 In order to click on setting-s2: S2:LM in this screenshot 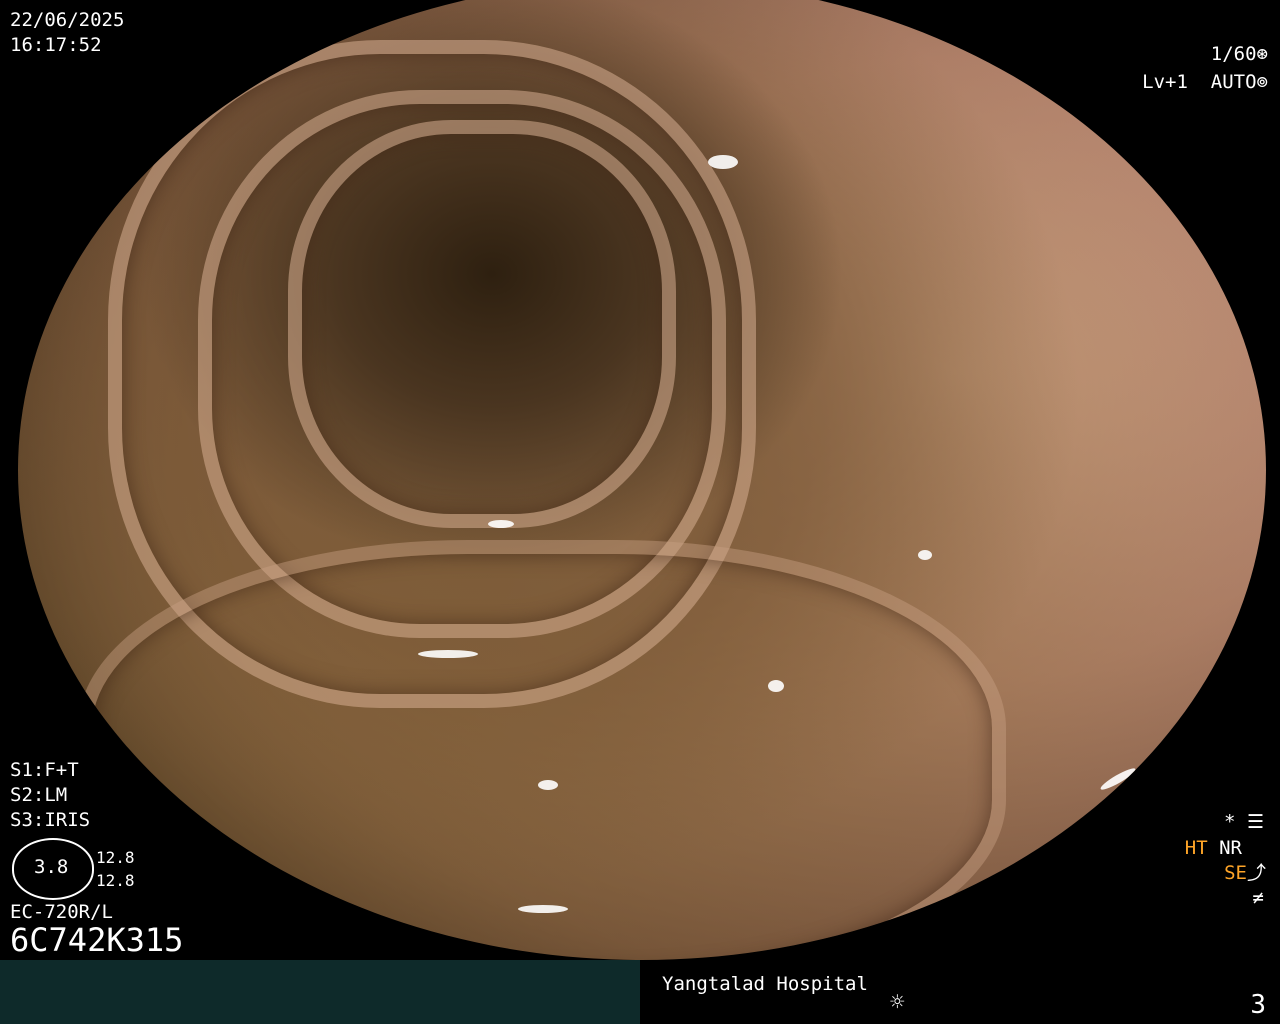, I will do `click(39, 795)`.